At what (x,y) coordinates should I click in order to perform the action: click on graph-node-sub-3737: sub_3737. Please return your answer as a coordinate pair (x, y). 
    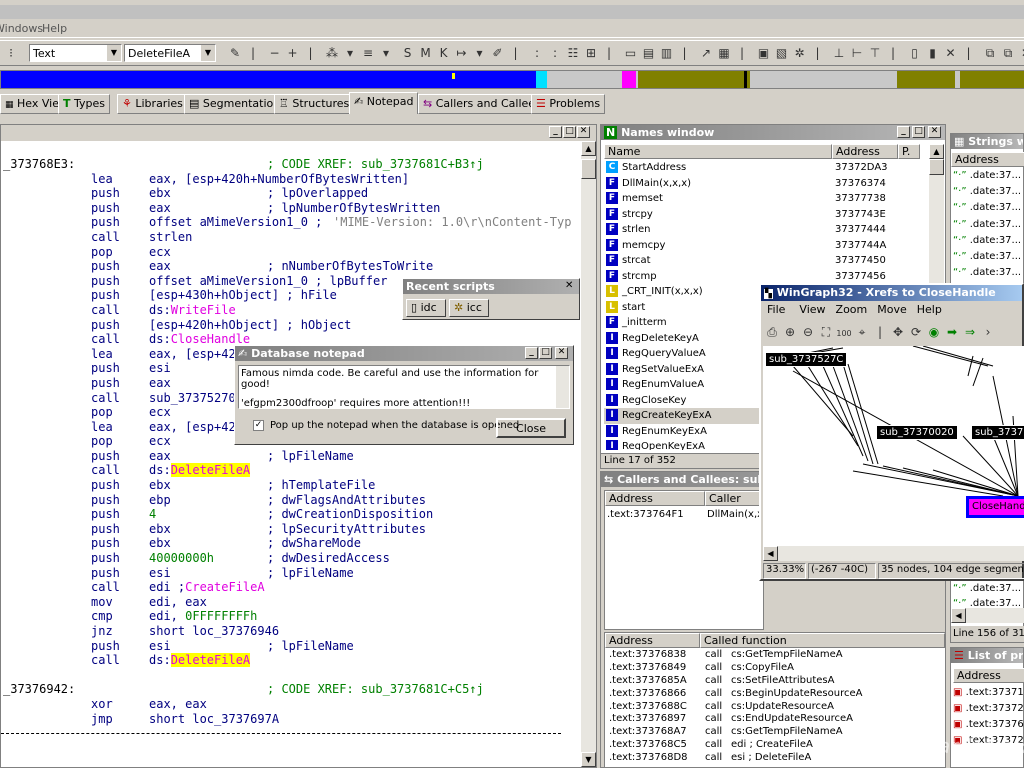
    Looking at the image, I should click on (997, 432).